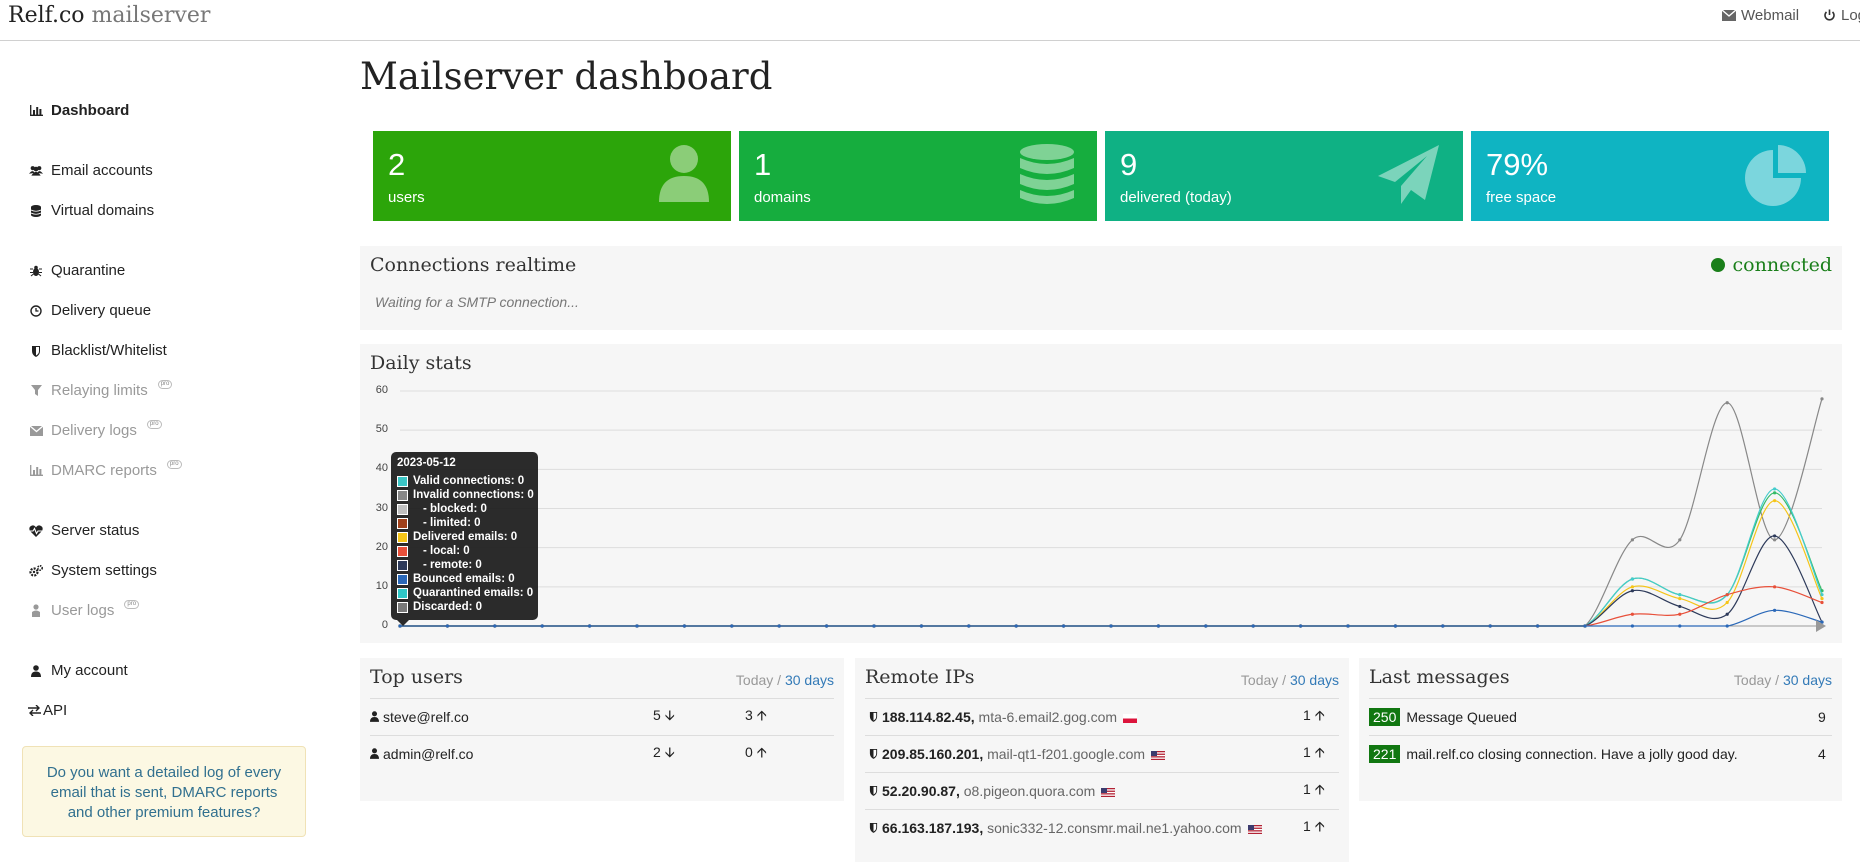 The height and width of the screenshot is (862, 1860). I want to click on sidebar-item-label: User logs, so click(83, 610).